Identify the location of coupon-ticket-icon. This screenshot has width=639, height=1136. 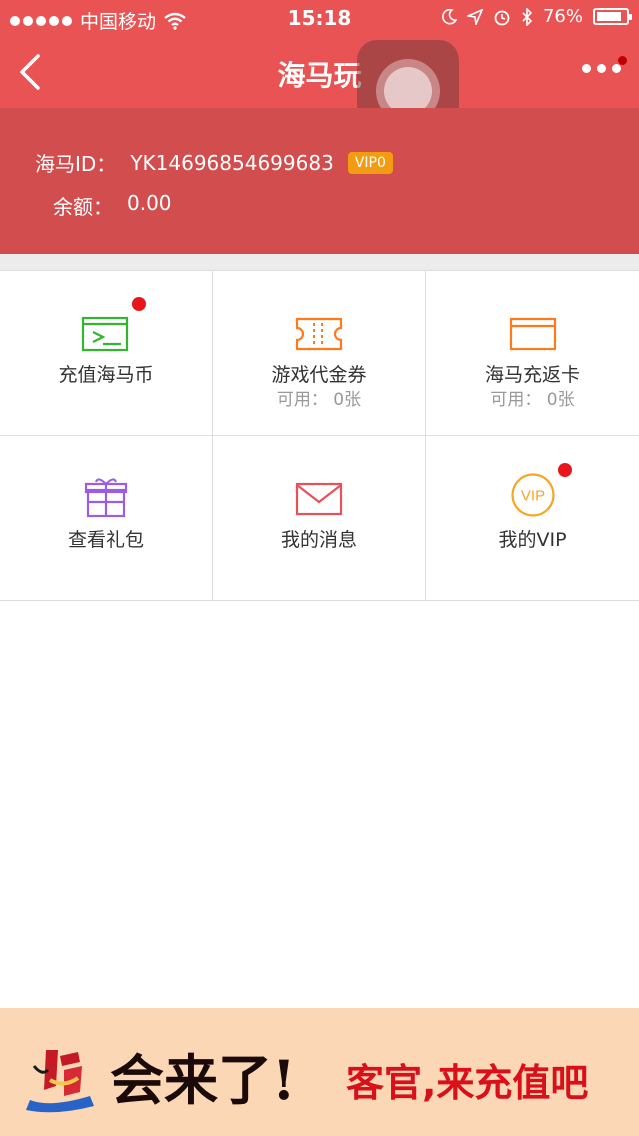
(319, 334).